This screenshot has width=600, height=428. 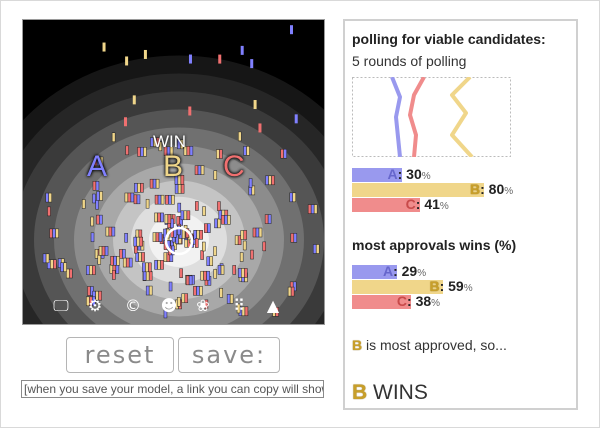 What do you see at coordinates (239, 306) in the screenshot?
I see `grid-dots-icon: ⠿` at bounding box center [239, 306].